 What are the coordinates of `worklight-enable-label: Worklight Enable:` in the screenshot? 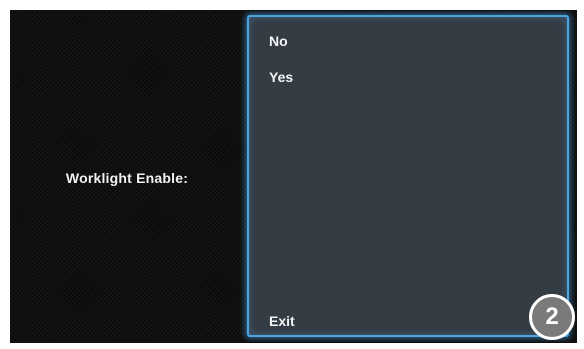 It's located at (127, 178).